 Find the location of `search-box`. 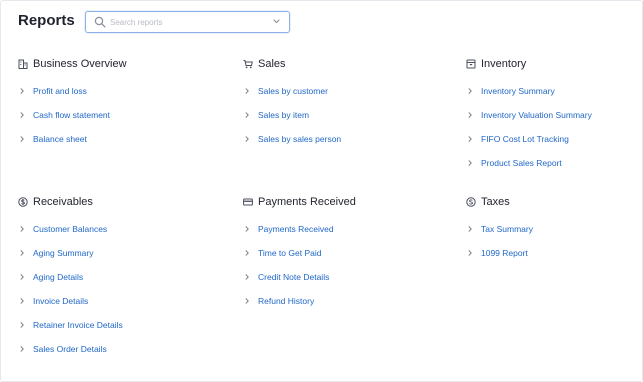

search-box is located at coordinates (187, 22).